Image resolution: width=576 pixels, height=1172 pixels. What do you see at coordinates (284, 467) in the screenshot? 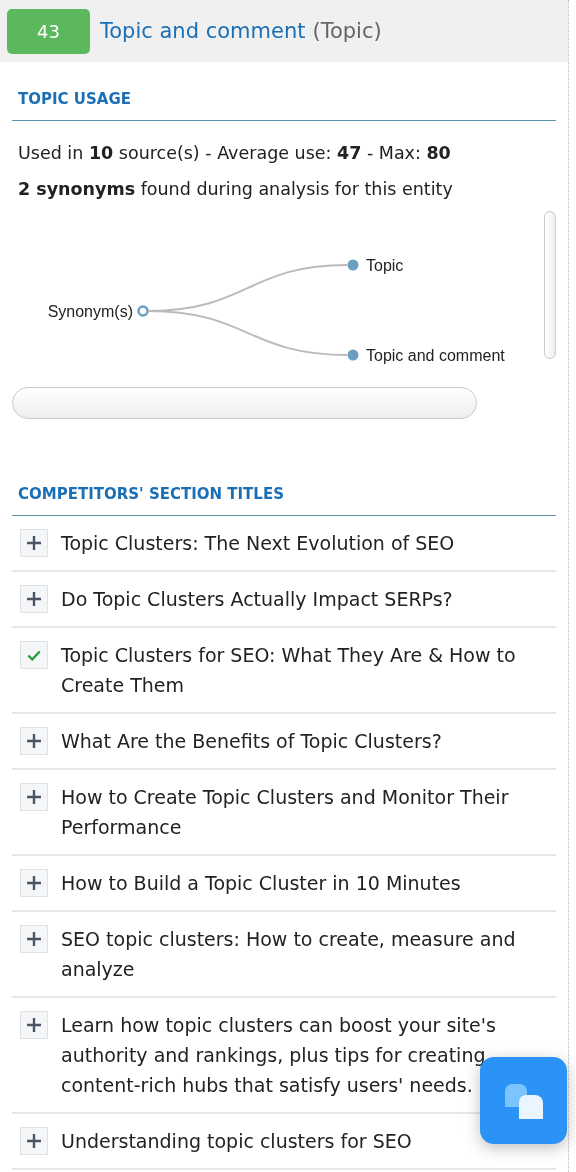
I see `section-heading: COMPETITORS' SECTION TITLES` at bounding box center [284, 467].